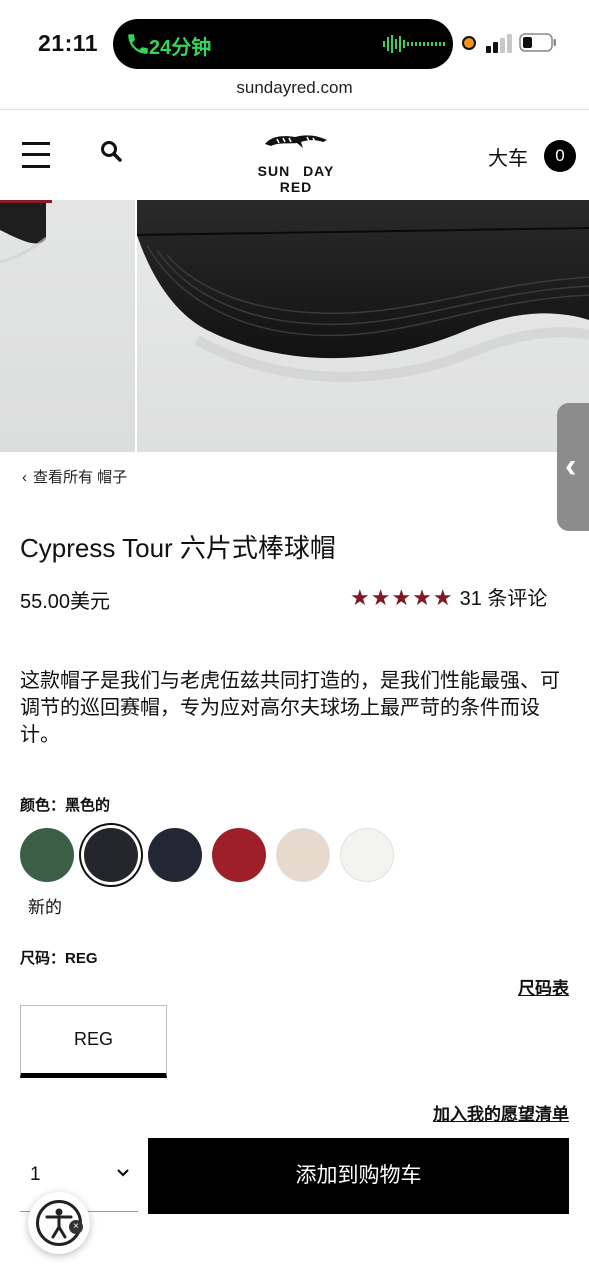  I want to click on chevron-down-icon, so click(123, 1173).